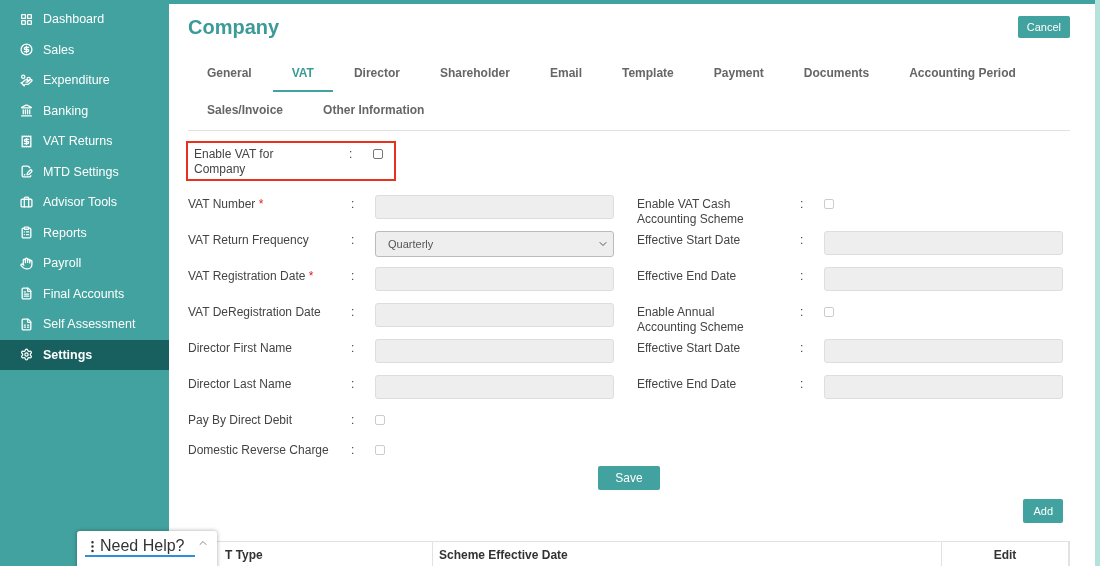 Image resolution: width=1100 pixels, height=566 pixels. Describe the element at coordinates (84, 110) in the screenshot. I see `sidebar-item: Banking` at that location.